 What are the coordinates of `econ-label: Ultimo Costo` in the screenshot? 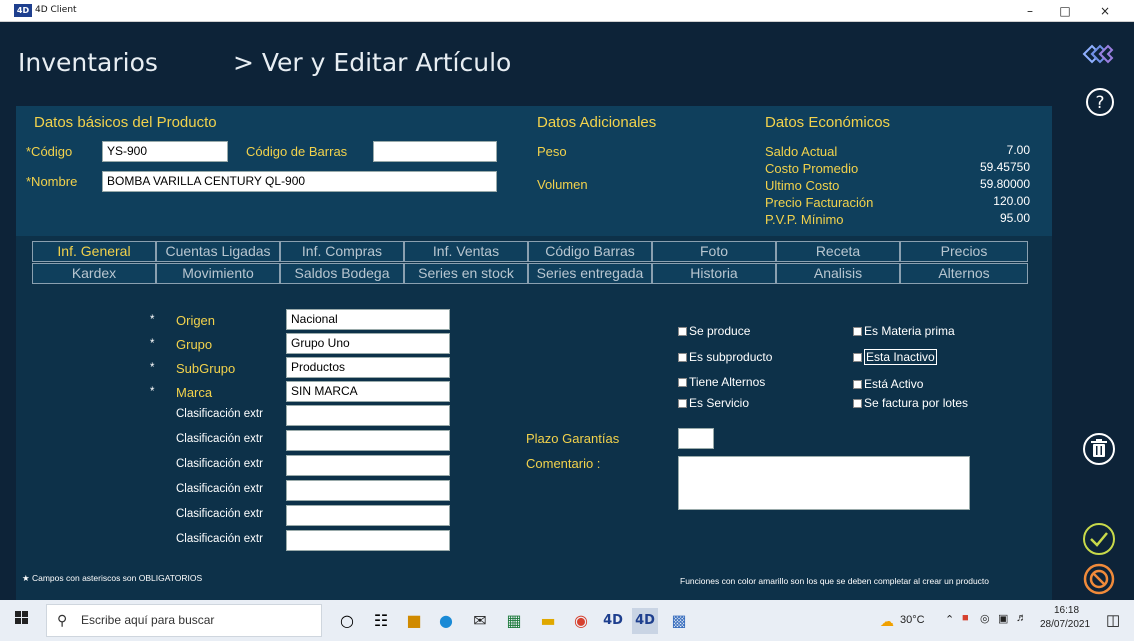 It's located at (802, 185).